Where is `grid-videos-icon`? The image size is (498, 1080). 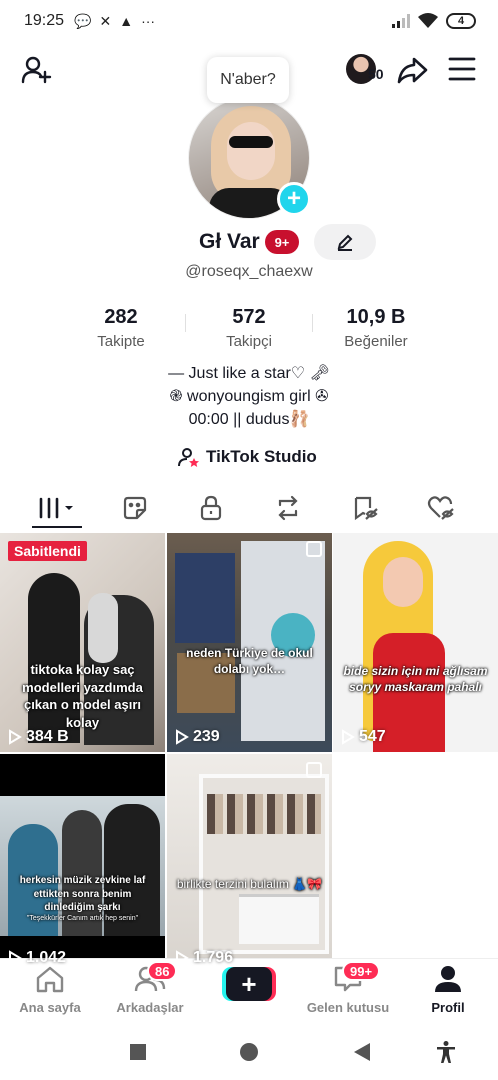 grid-videos-icon is located at coordinates (56, 508).